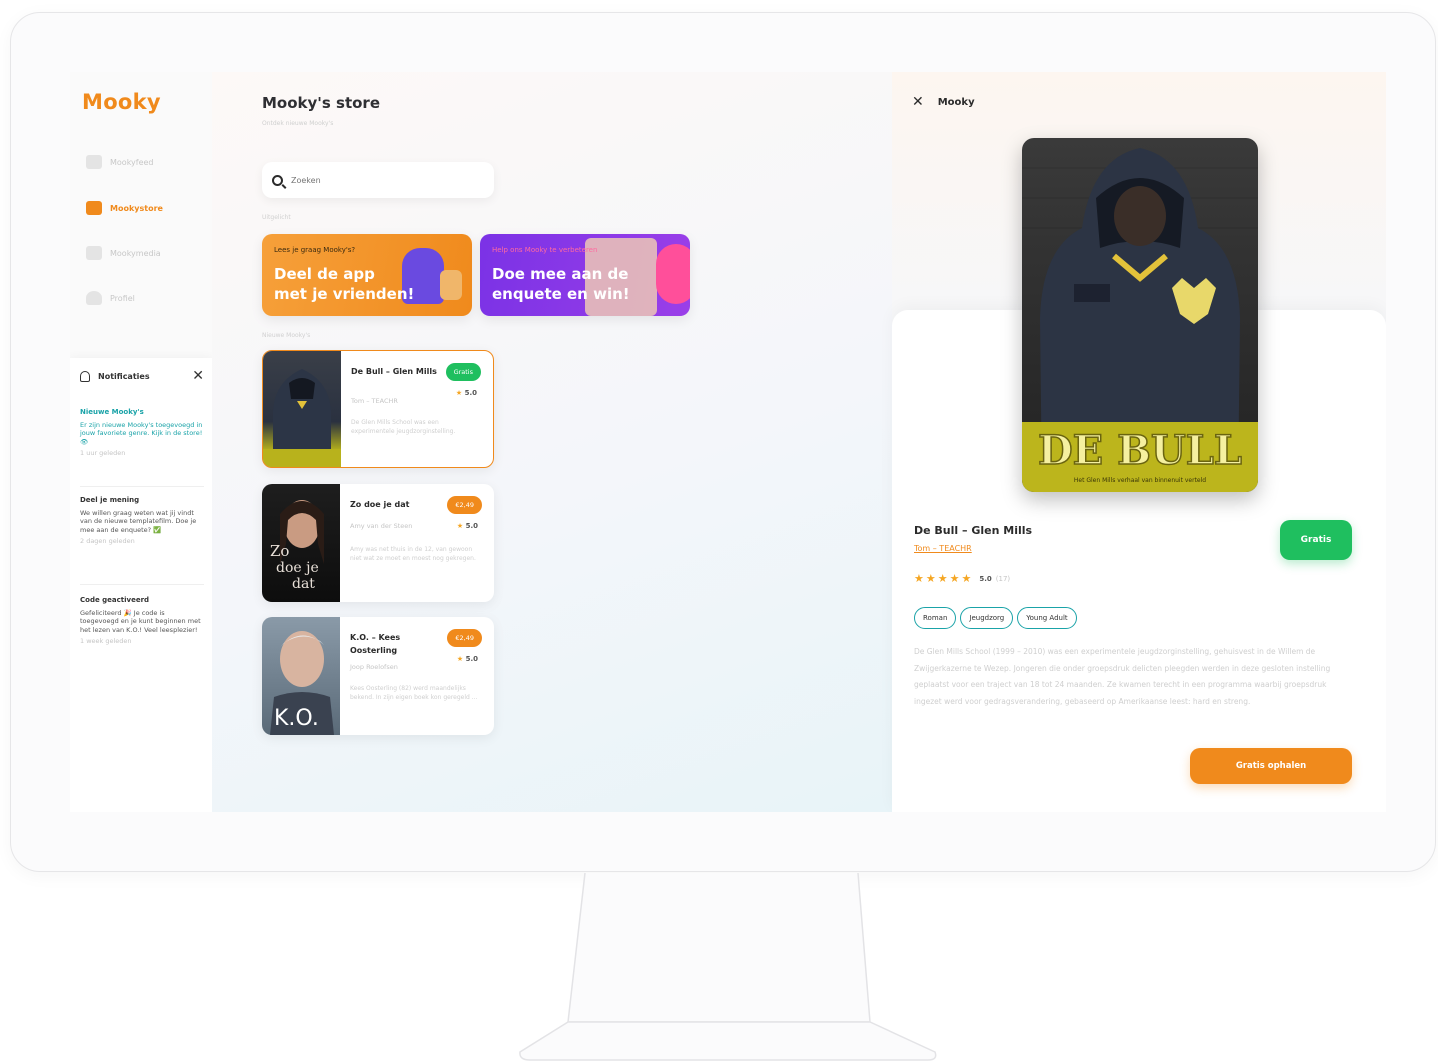 The height and width of the screenshot is (1061, 1438). What do you see at coordinates (94, 298) in the screenshot?
I see `profile-icon` at bounding box center [94, 298].